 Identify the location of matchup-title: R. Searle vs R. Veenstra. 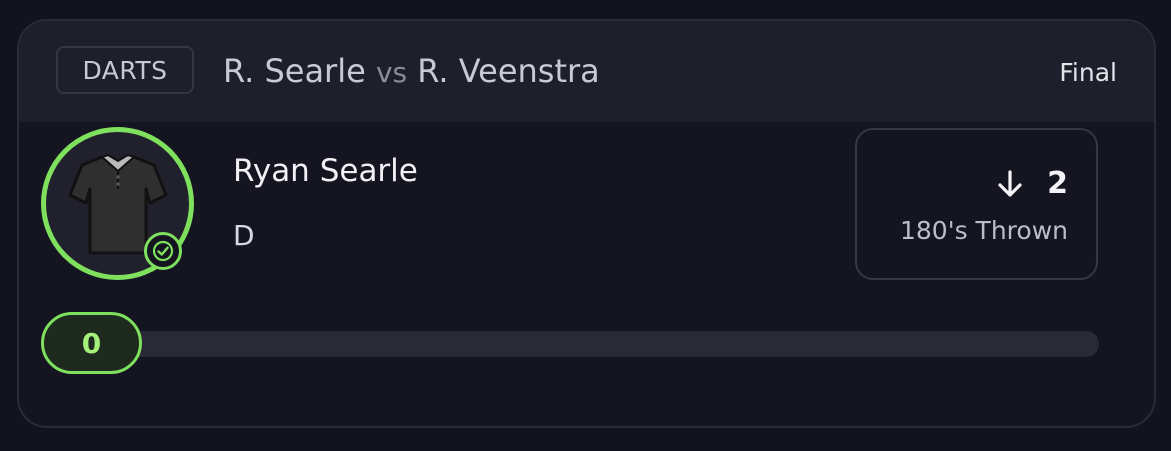
(411, 71).